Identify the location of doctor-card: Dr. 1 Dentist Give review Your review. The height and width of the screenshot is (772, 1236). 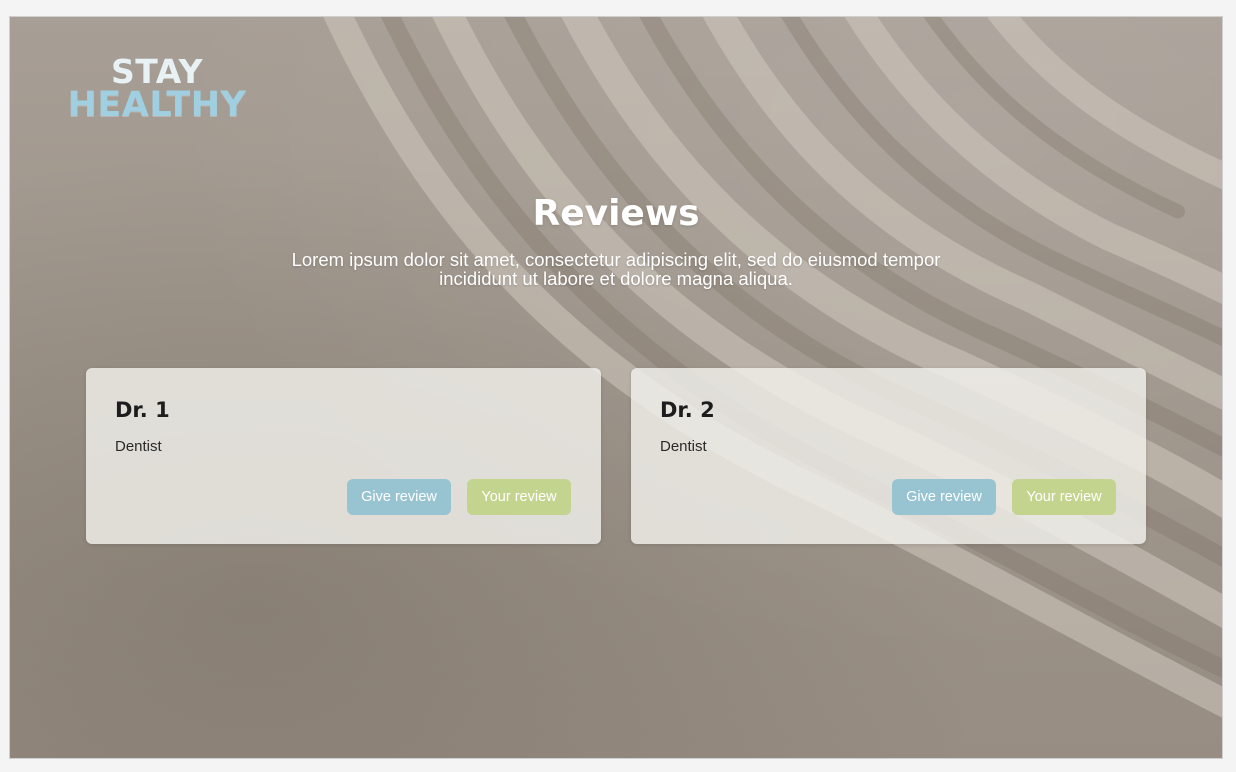
(343, 456).